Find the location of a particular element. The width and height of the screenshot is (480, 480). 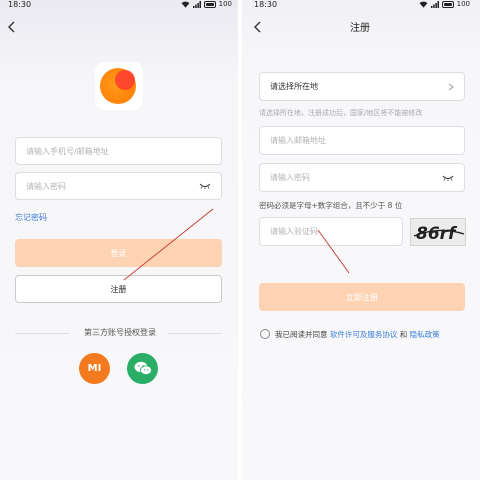

captcha-input is located at coordinates (336, 231).